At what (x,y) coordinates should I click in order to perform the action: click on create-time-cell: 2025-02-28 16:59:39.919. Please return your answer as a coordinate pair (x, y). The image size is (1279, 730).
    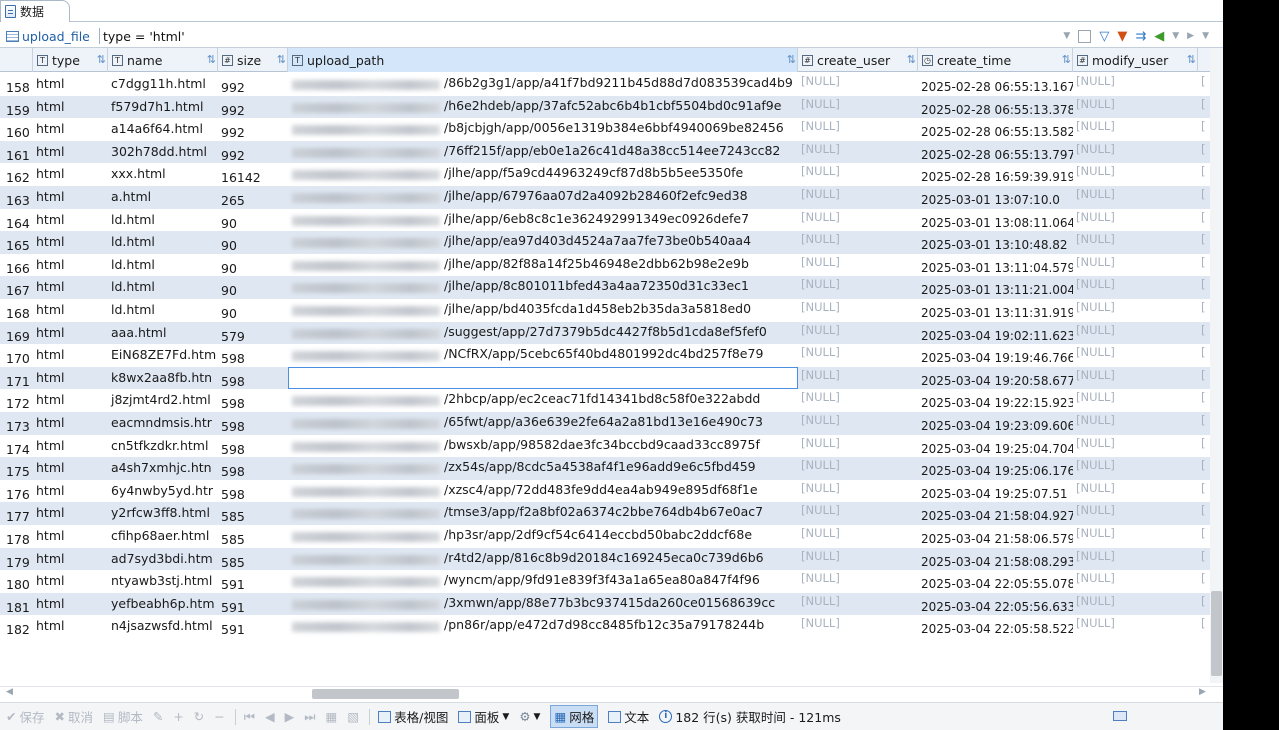
    Looking at the image, I should click on (995, 174).